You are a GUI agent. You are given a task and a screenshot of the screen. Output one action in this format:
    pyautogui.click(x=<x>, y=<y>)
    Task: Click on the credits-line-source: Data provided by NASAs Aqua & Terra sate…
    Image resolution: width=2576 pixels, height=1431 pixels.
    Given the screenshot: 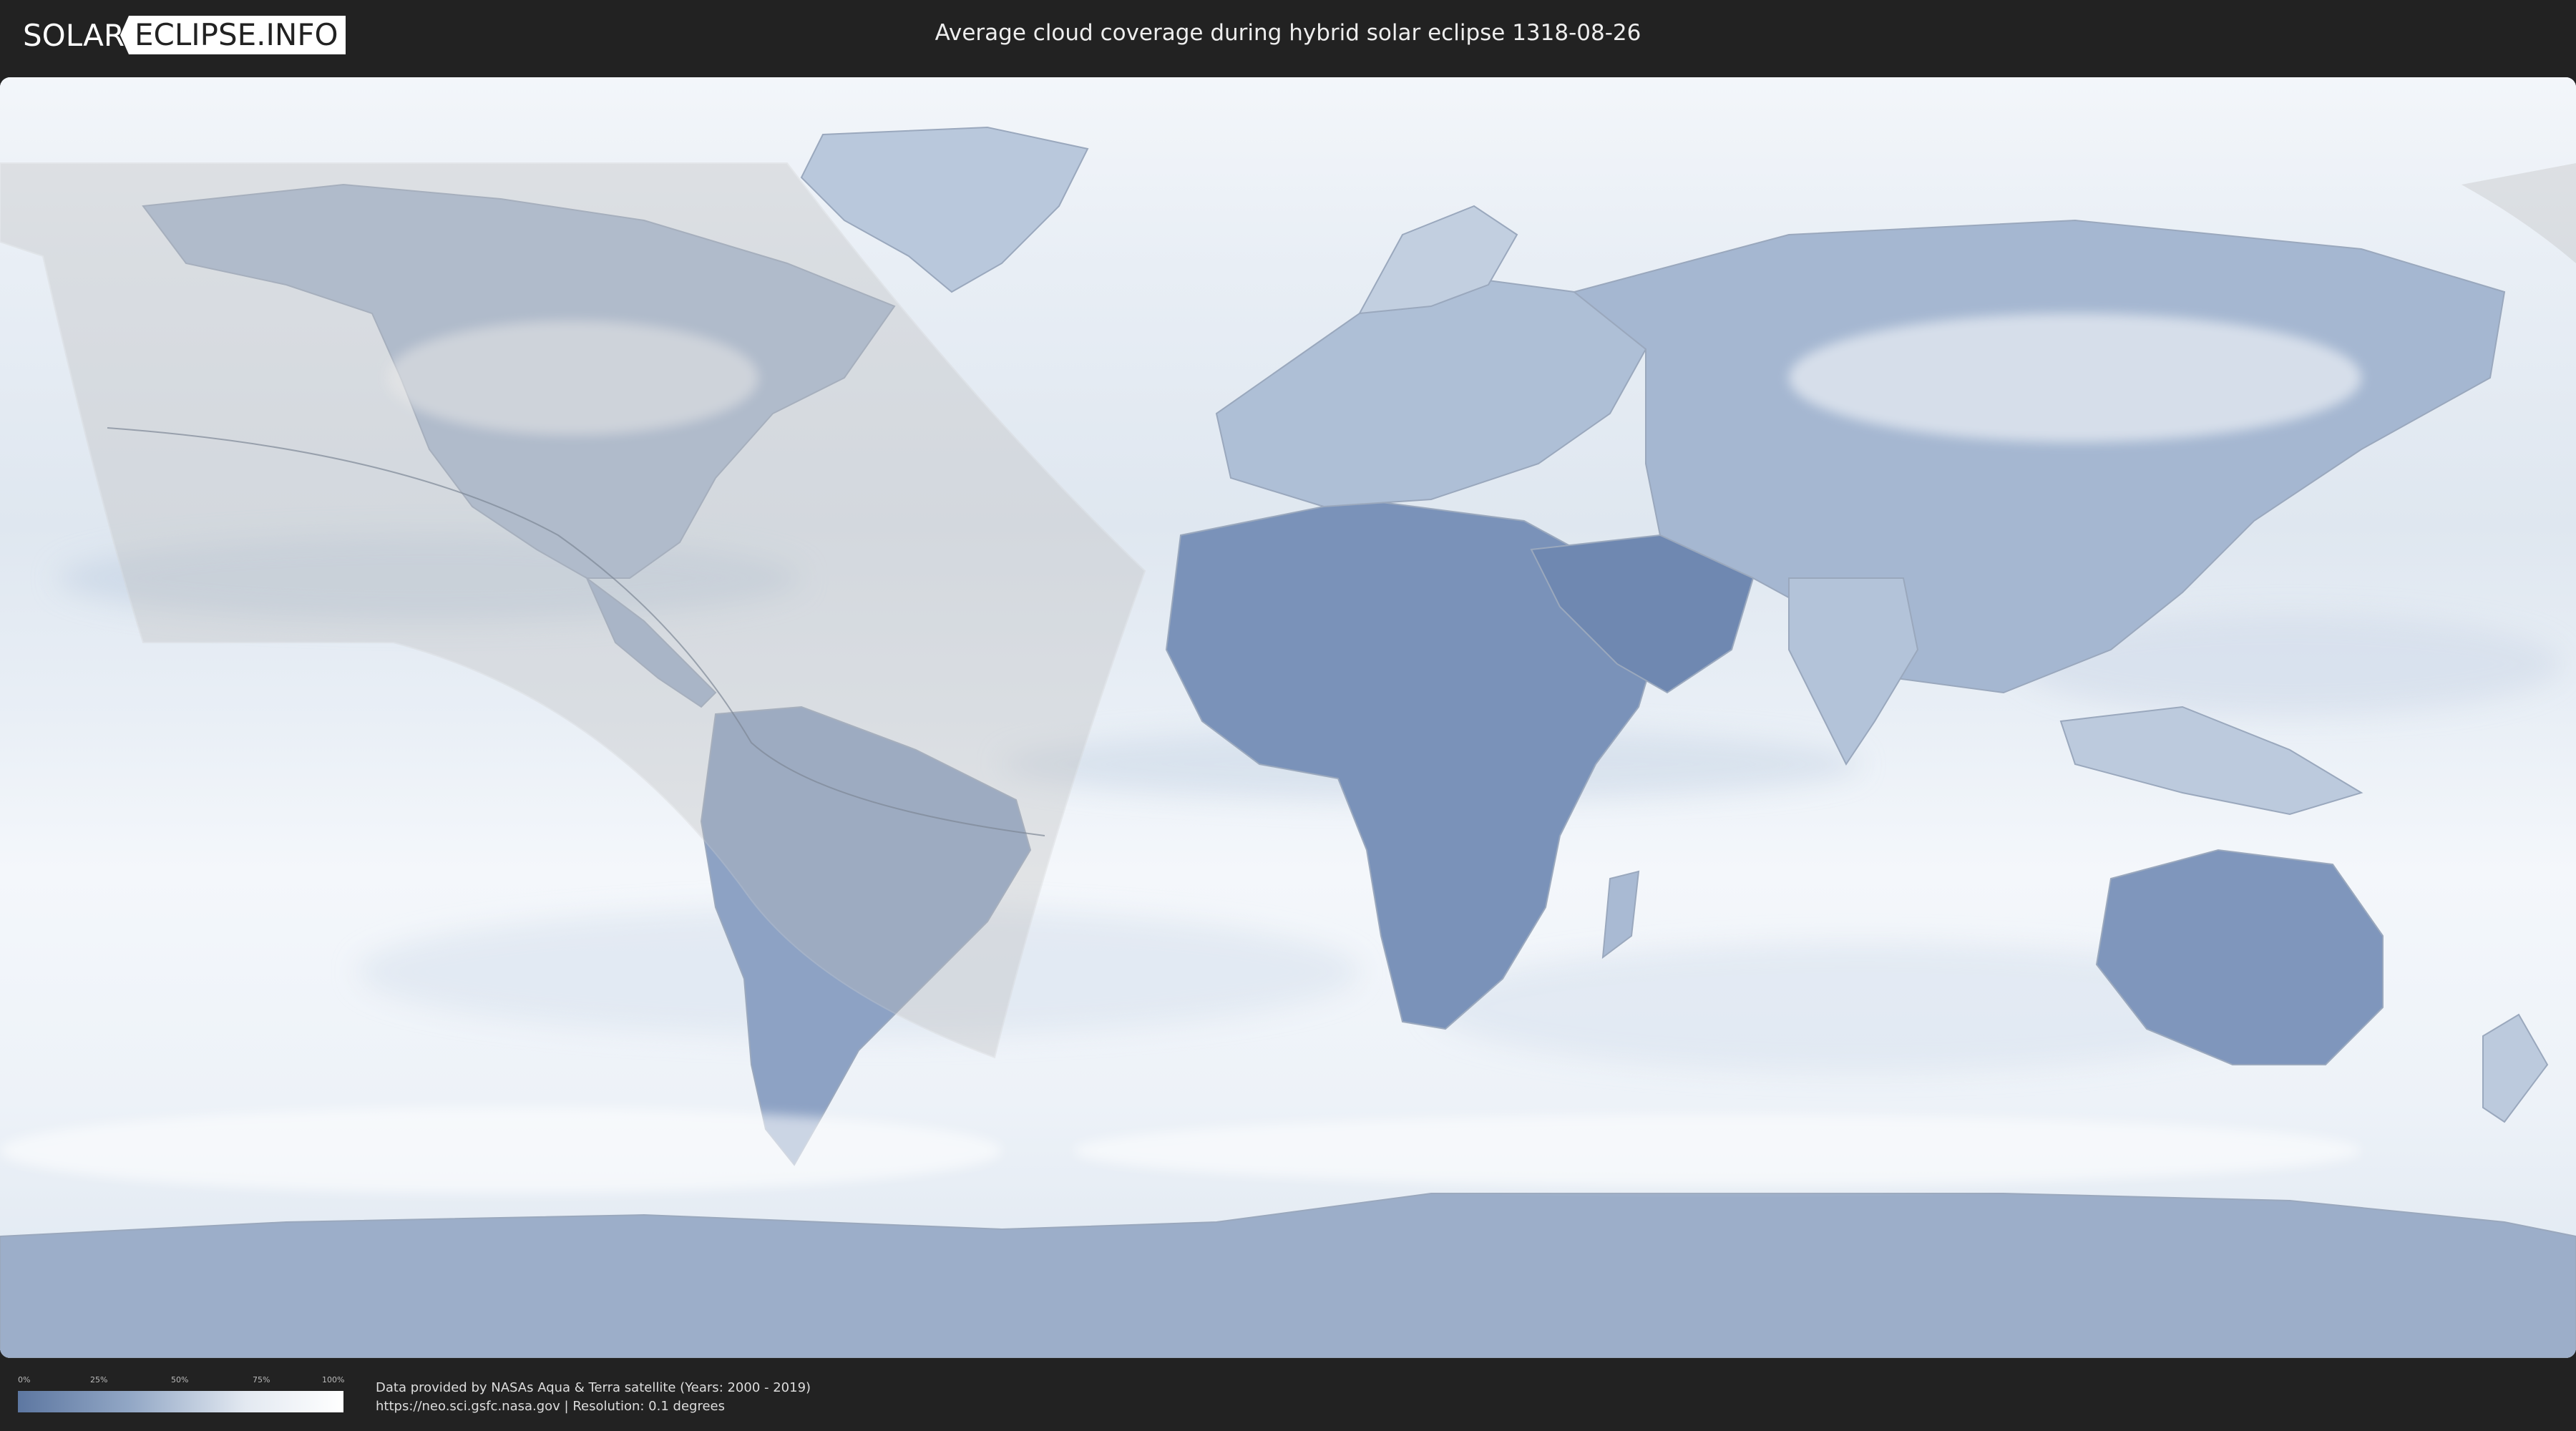 What is the action you would take?
    pyautogui.click(x=593, y=1387)
    